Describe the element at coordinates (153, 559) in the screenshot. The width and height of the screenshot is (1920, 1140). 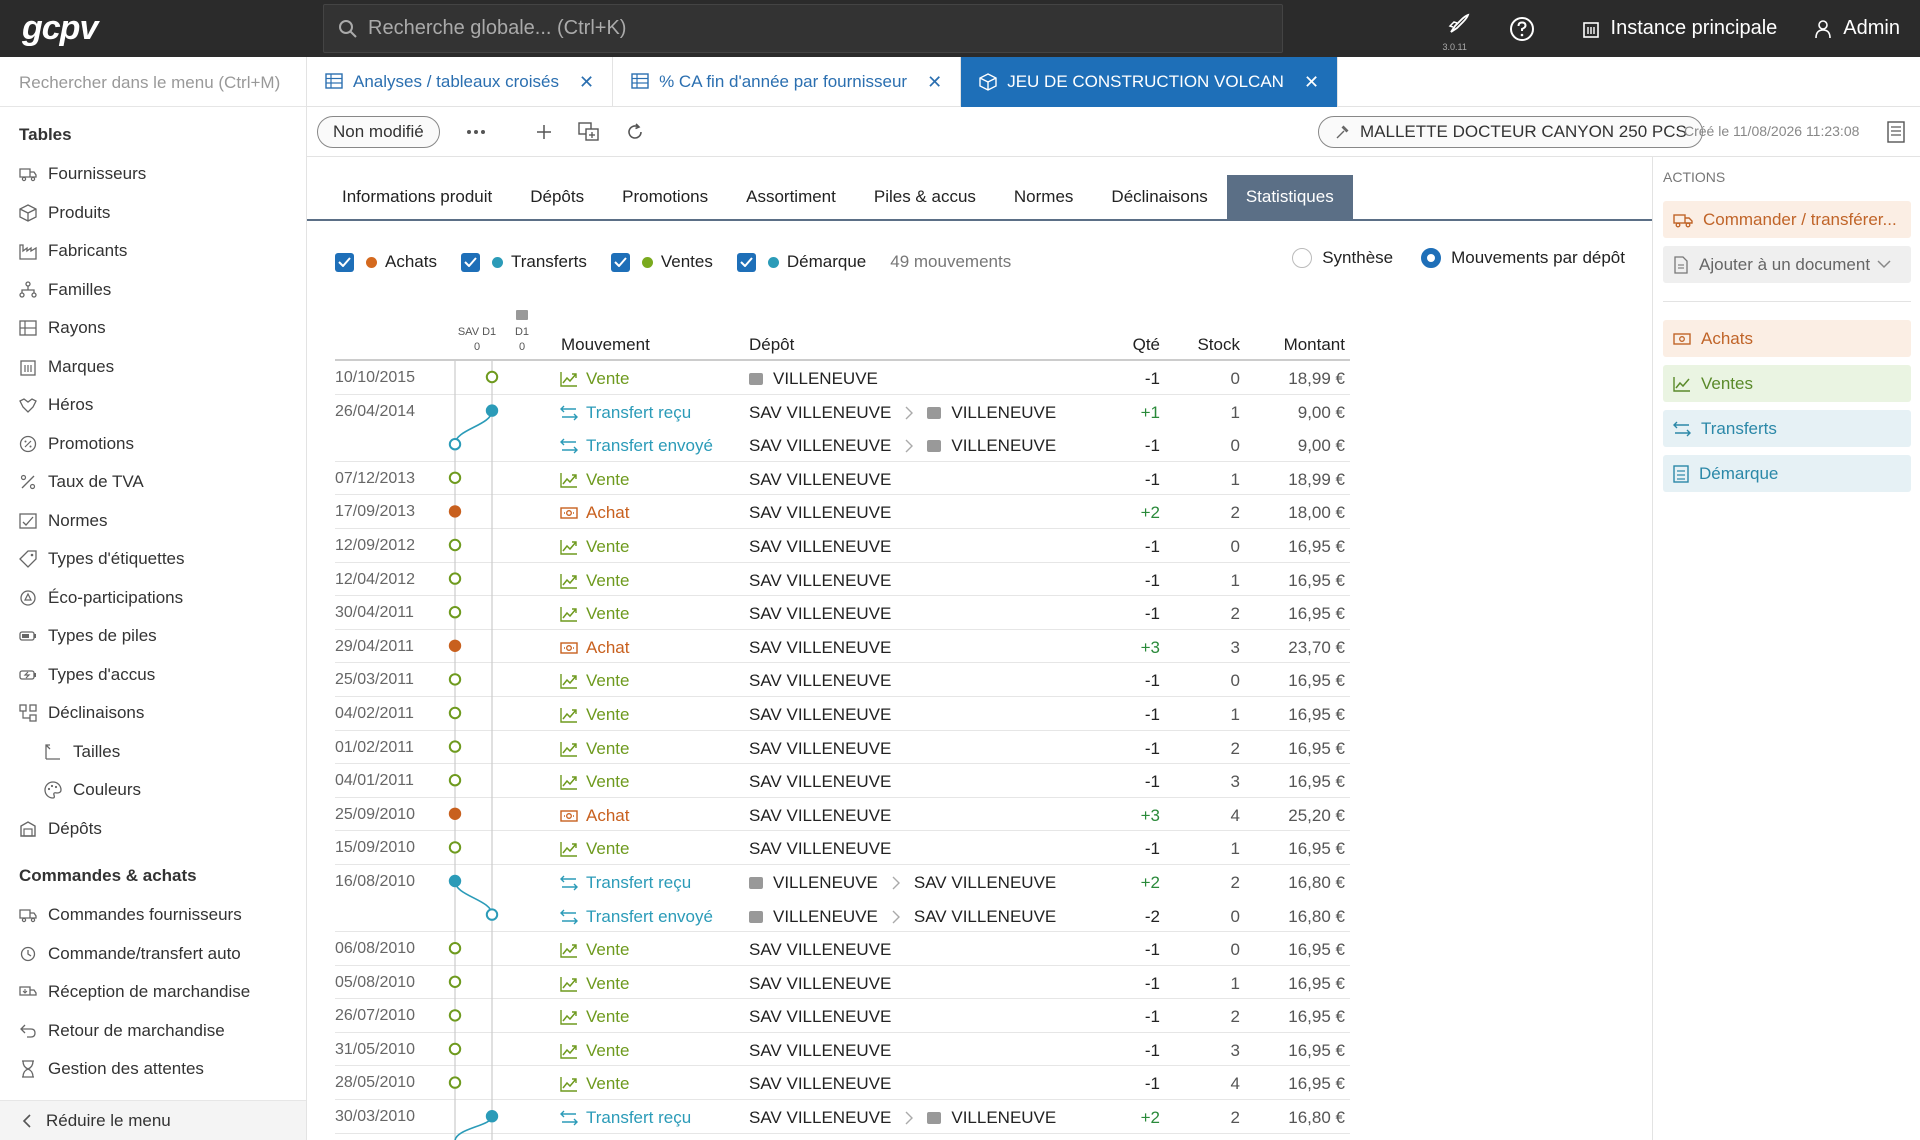
I see `sidebar-item-types-d-etiquettes: Types d'étiquettes` at that location.